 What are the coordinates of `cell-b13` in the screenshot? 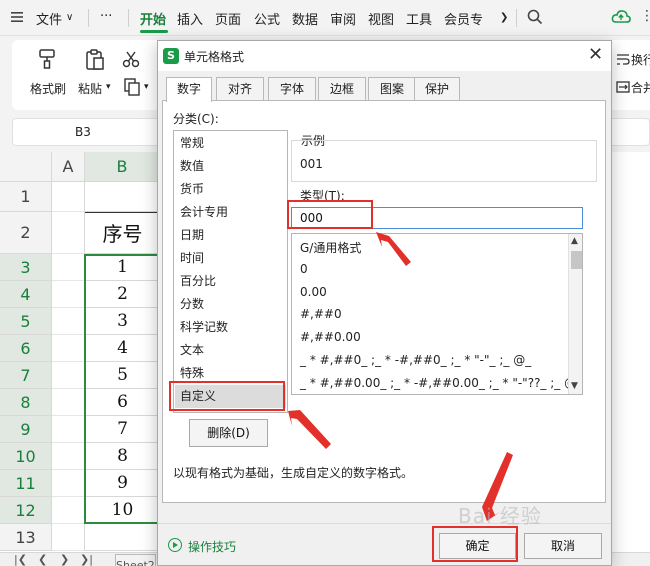 It's located at (122, 537).